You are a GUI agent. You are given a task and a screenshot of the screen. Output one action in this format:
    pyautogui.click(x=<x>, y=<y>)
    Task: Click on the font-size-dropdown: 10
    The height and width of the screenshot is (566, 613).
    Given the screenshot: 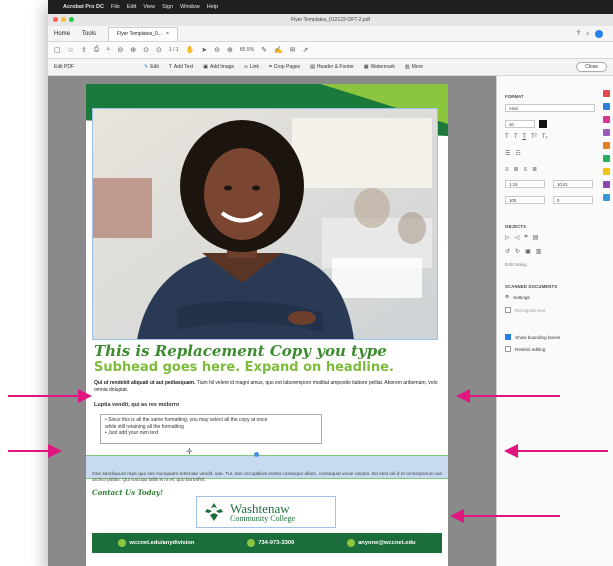 What is the action you would take?
    pyautogui.click(x=520, y=124)
    